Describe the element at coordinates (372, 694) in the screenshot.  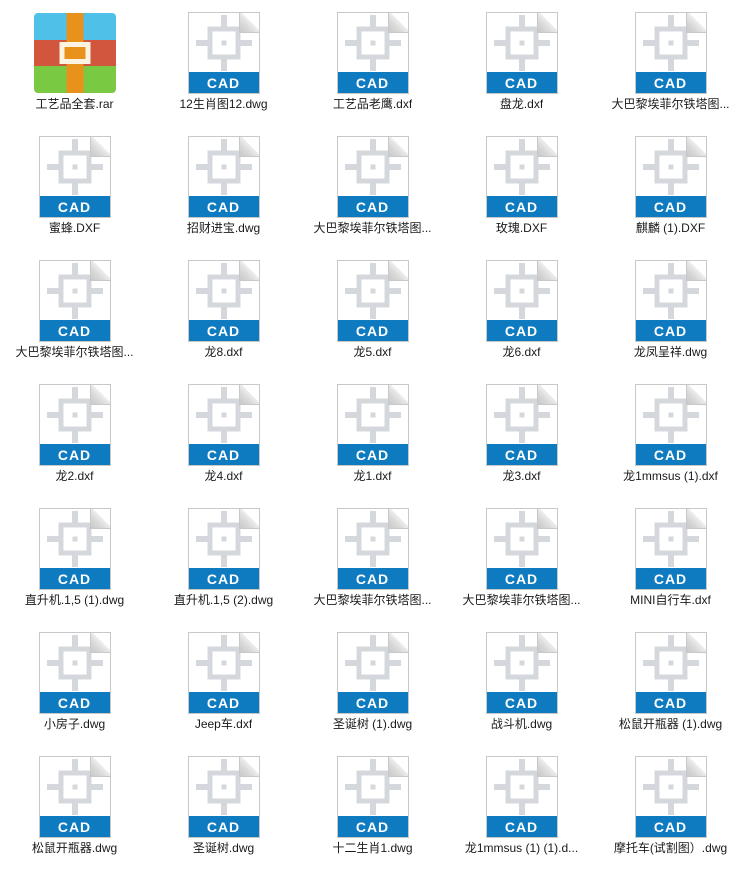
I see `file-item: CAD 圣诞树 (1).dwg` at that location.